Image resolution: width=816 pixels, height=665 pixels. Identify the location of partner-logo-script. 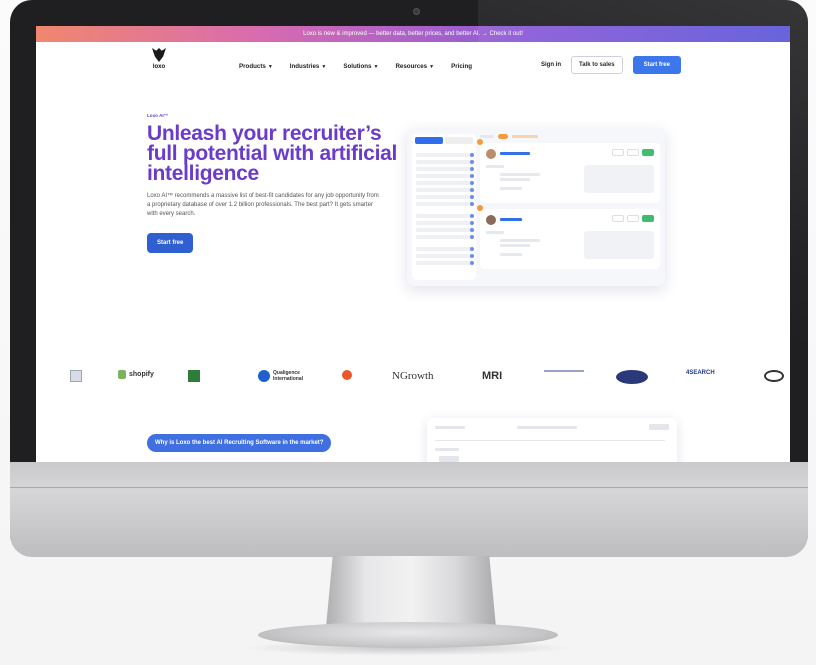
(632, 377).